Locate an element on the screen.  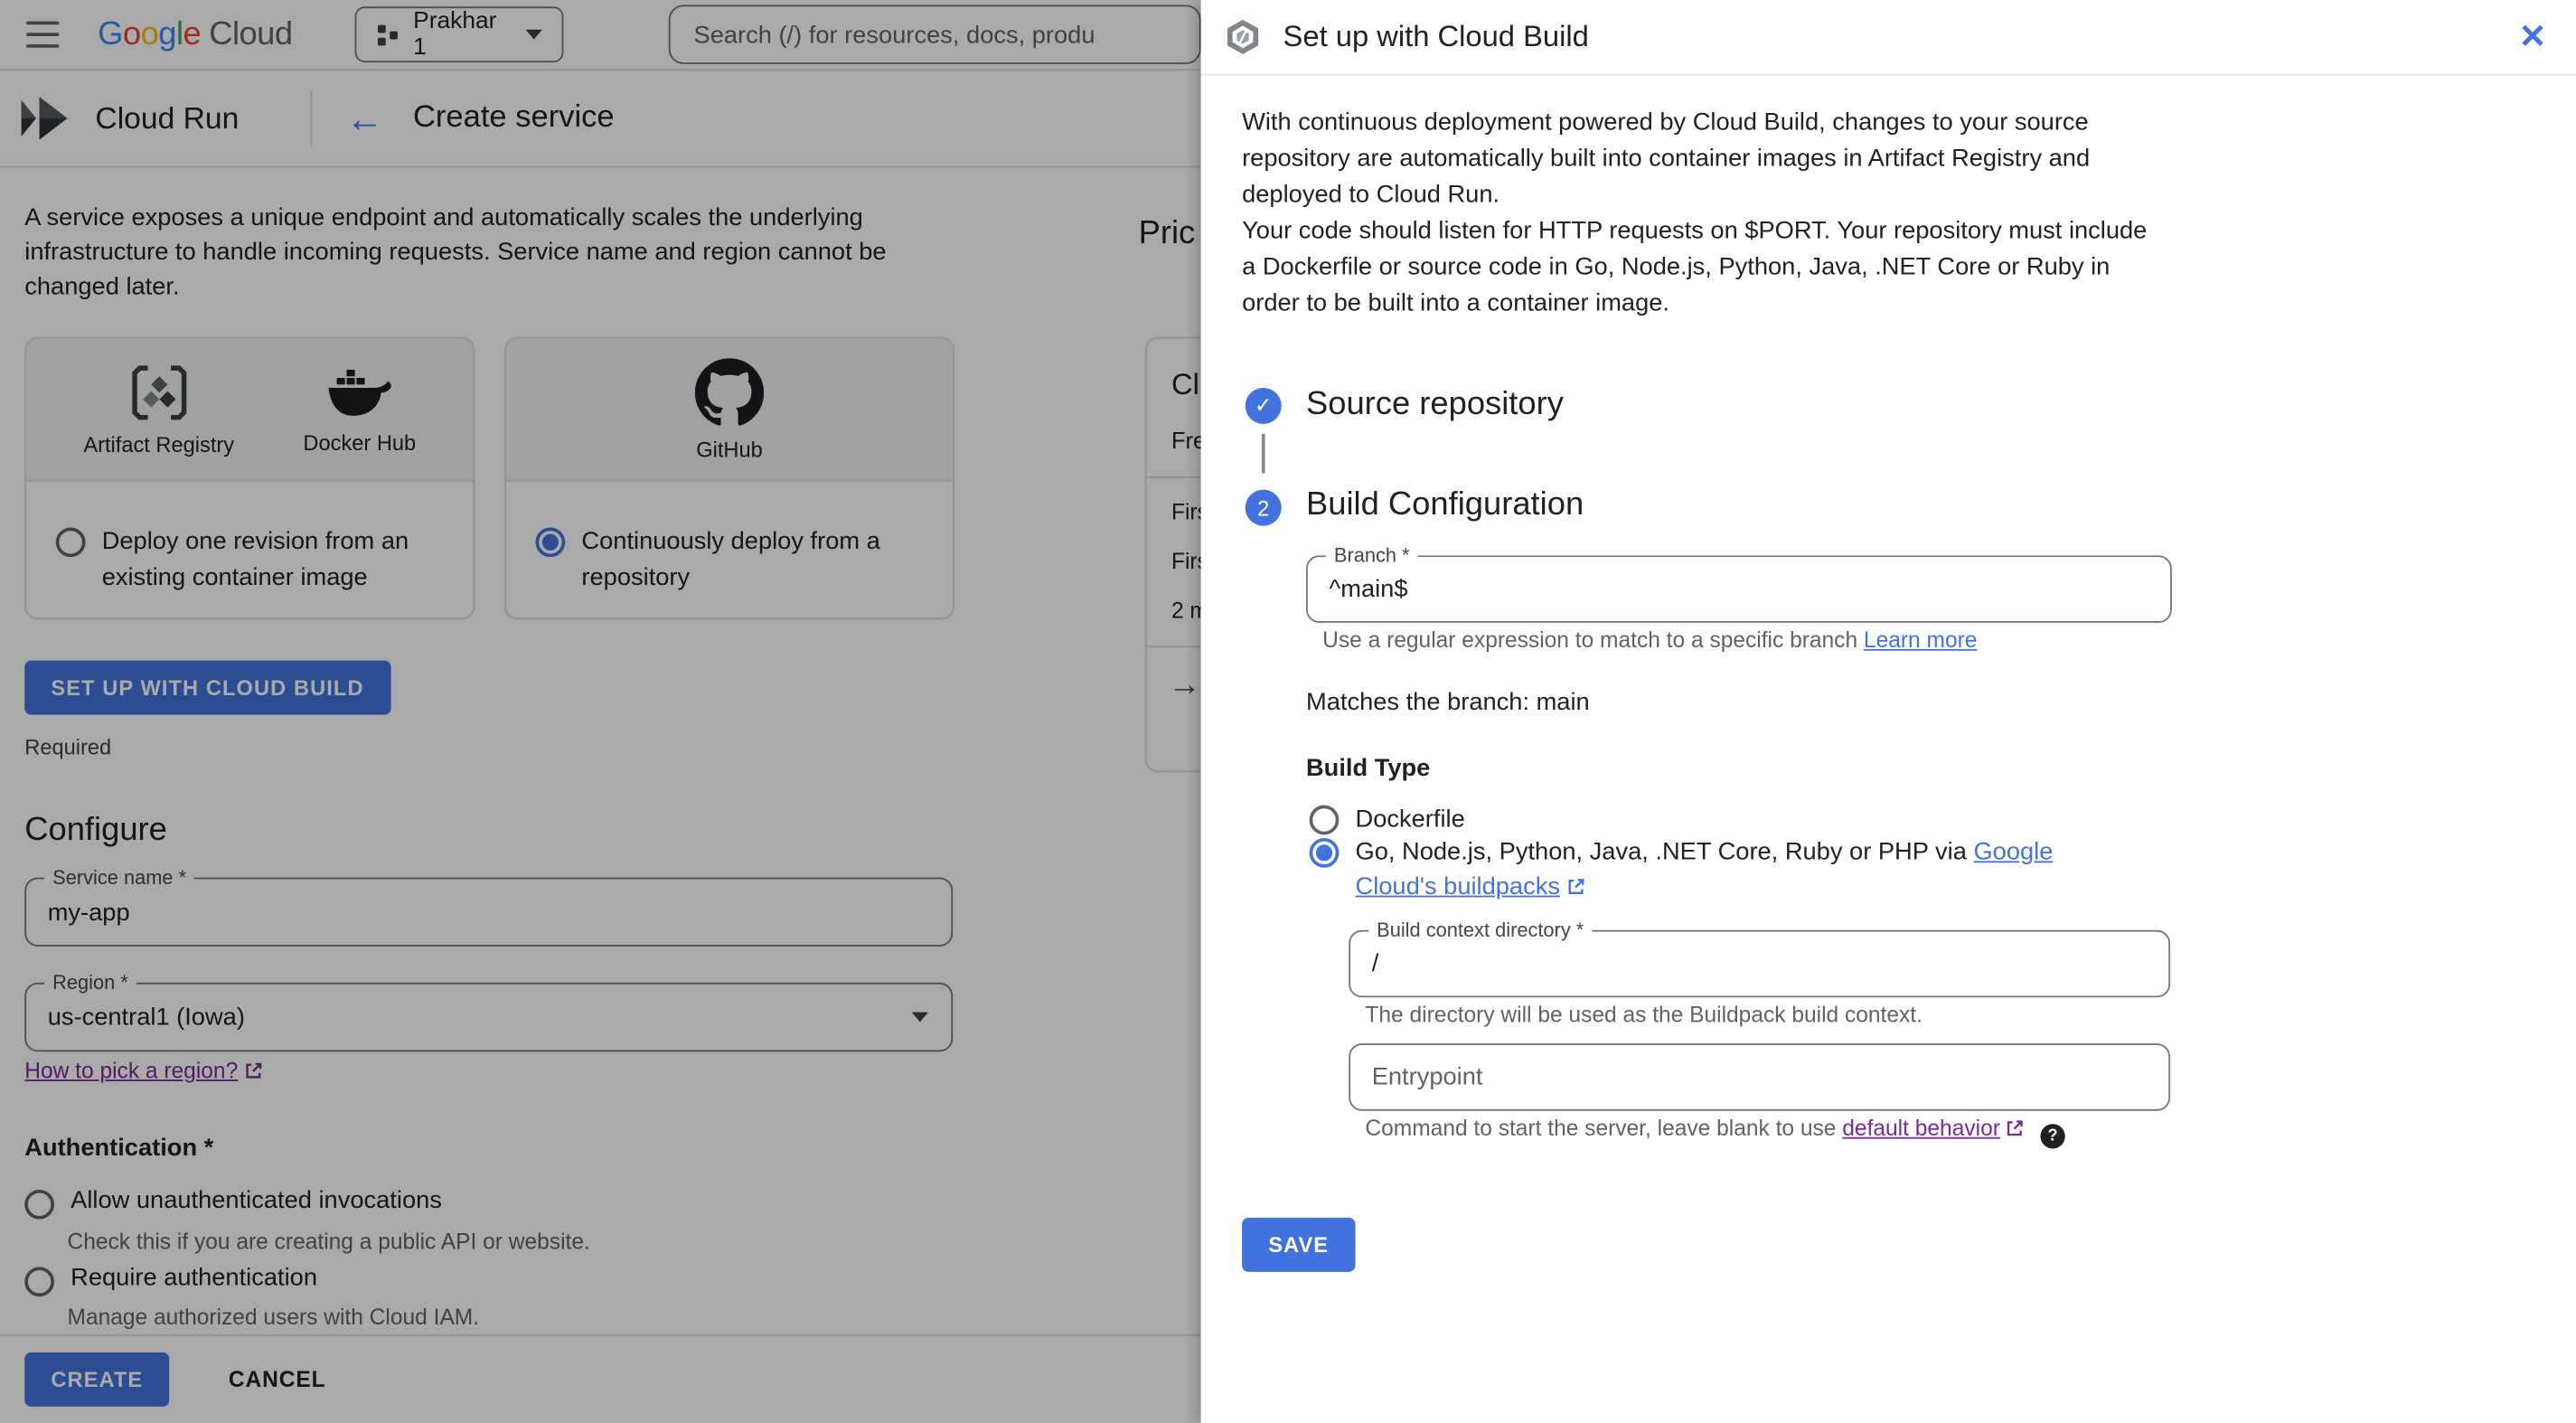
build-context-label: Build context directory * is located at coordinates (1481, 930).